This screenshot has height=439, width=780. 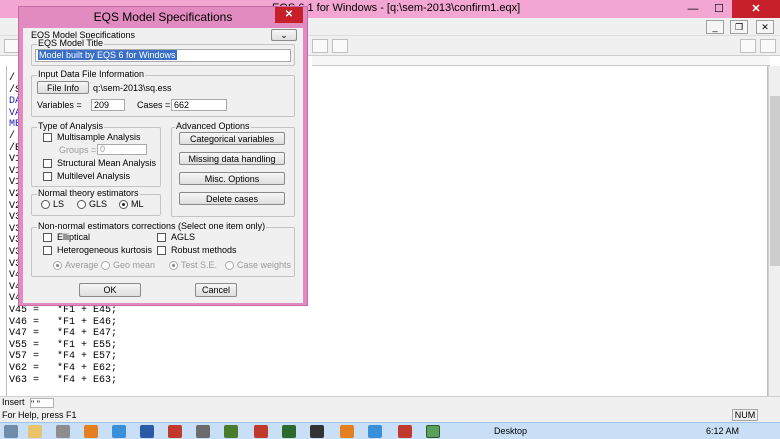 What do you see at coordinates (81, 204) in the screenshot?
I see `gls-radio` at bounding box center [81, 204].